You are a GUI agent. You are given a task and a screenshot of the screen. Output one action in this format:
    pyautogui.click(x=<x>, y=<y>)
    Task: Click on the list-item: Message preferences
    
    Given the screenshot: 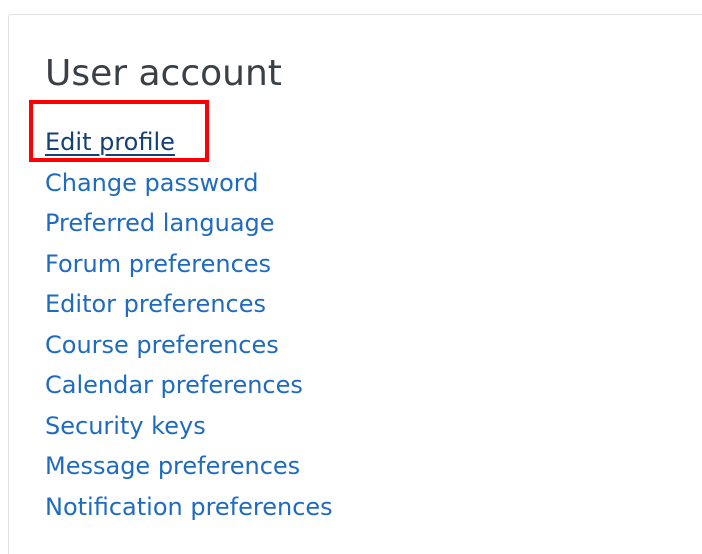 What is the action you would take?
    pyautogui.click(x=189, y=466)
    